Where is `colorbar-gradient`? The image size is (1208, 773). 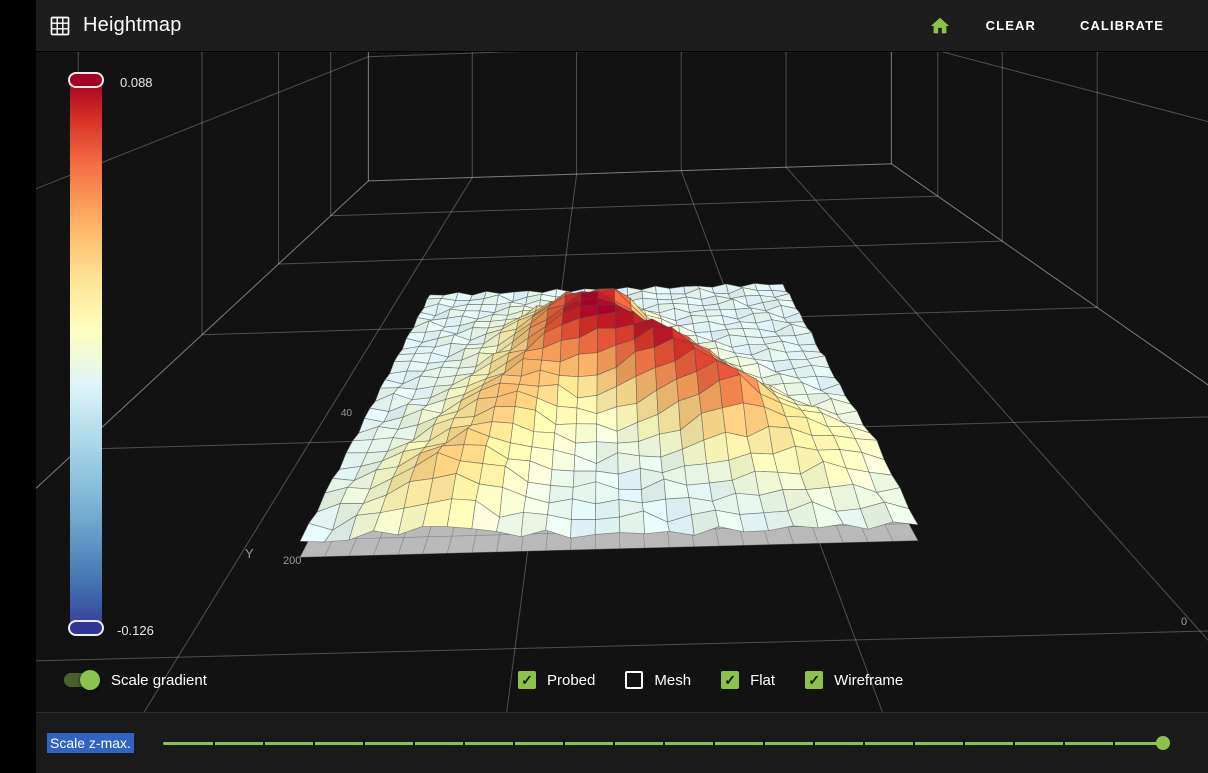 colorbar-gradient is located at coordinates (86, 358).